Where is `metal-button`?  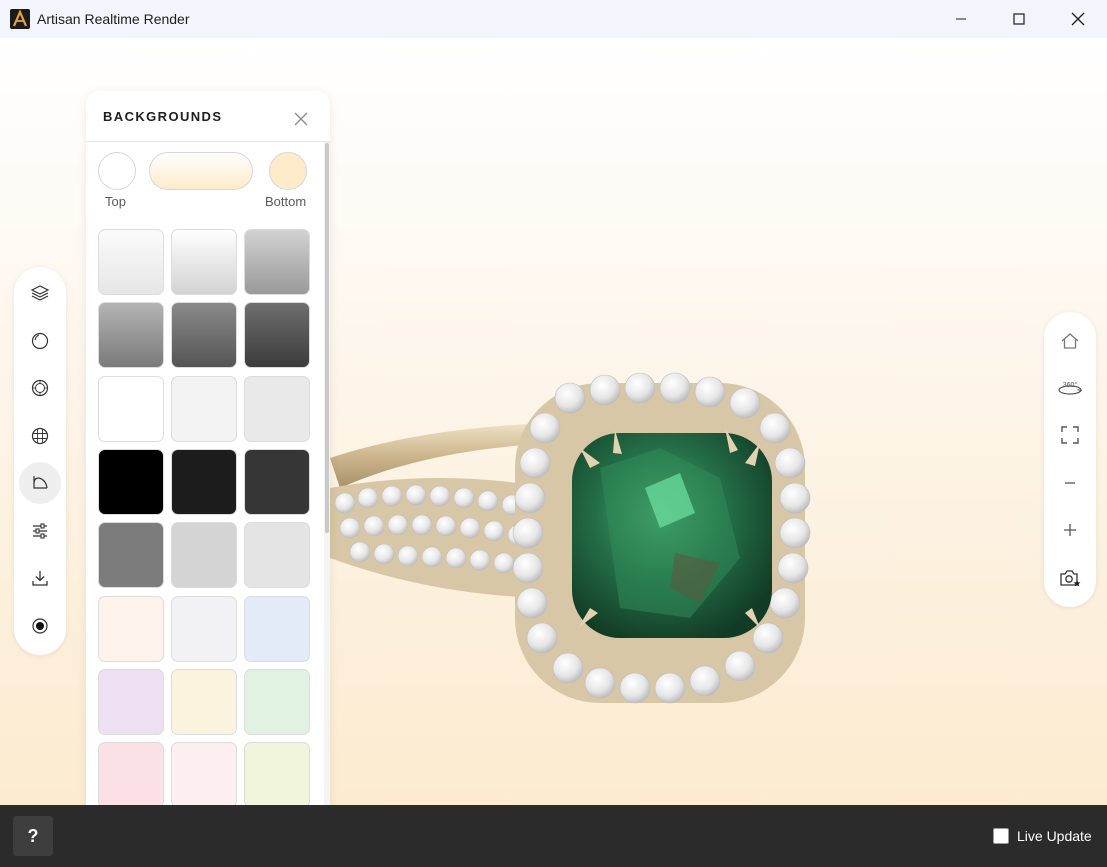
metal-button is located at coordinates (40, 341).